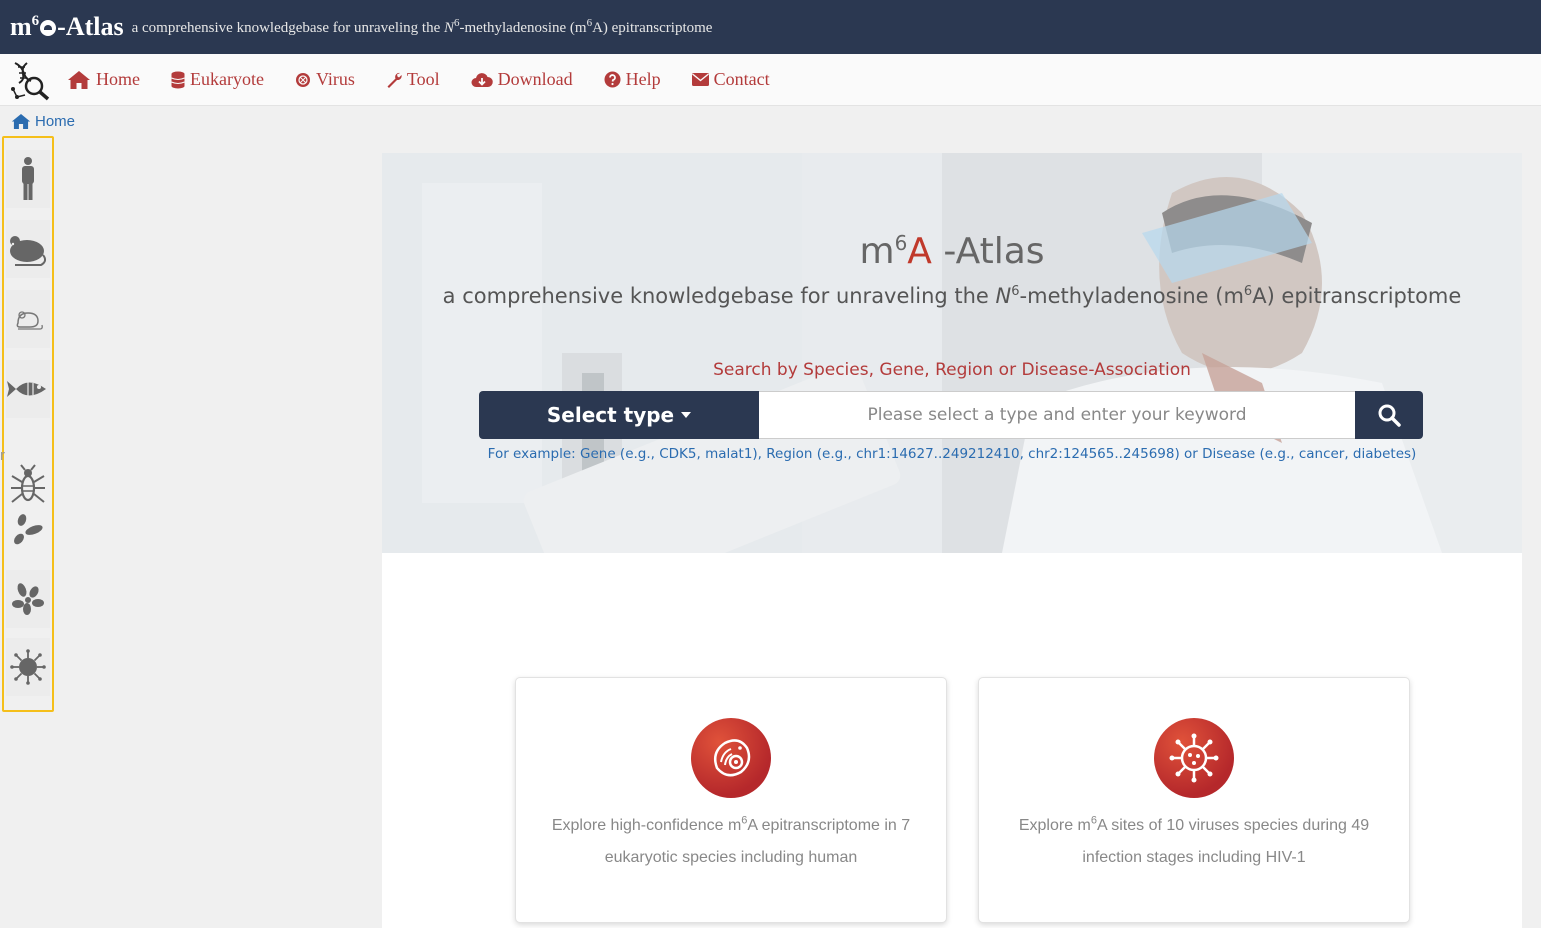 Image resolution: width=1541 pixels, height=928 pixels. What do you see at coordinates (335, 79) in the screenshot?
I see `nav-virus-label: Virus` at bounding box center [335, 79].